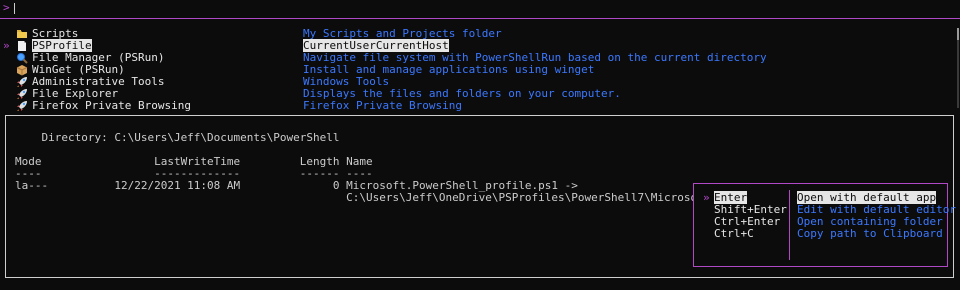 The width and height of the screenshot is (960, 290). I want to click on result-item-scripts: Scripts My Scripts and Projects folder, so click(477, 33).